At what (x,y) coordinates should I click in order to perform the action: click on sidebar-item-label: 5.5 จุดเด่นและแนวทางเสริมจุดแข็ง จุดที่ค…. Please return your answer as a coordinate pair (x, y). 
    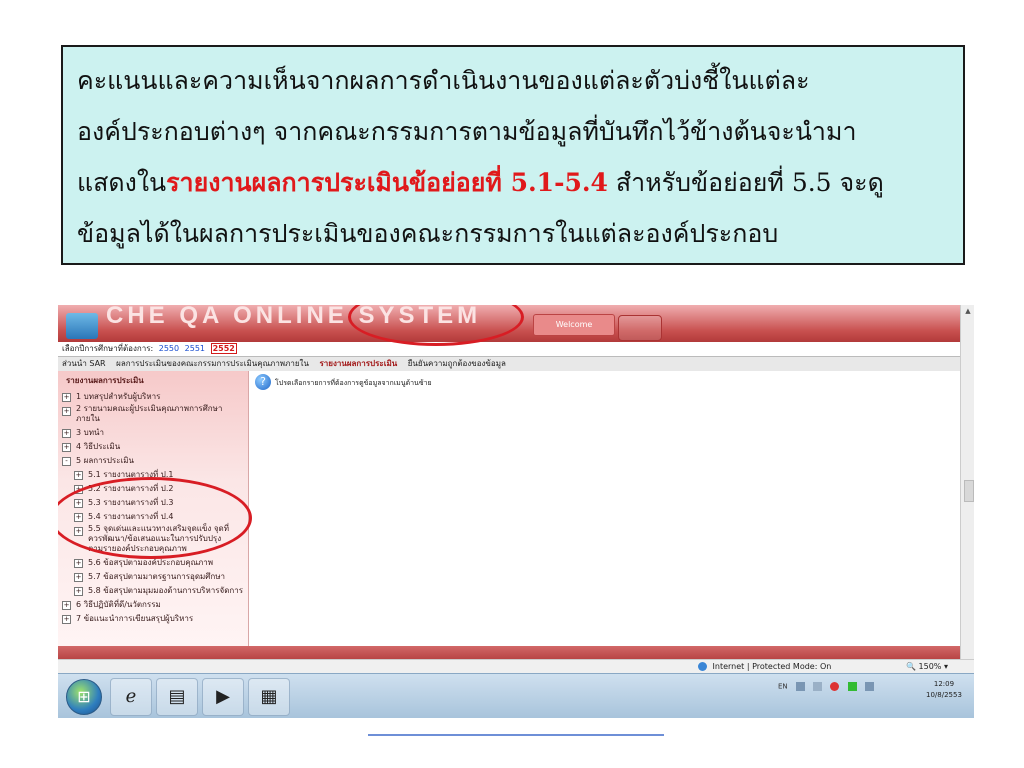
    Looking at the image, I should click on (158, 538).